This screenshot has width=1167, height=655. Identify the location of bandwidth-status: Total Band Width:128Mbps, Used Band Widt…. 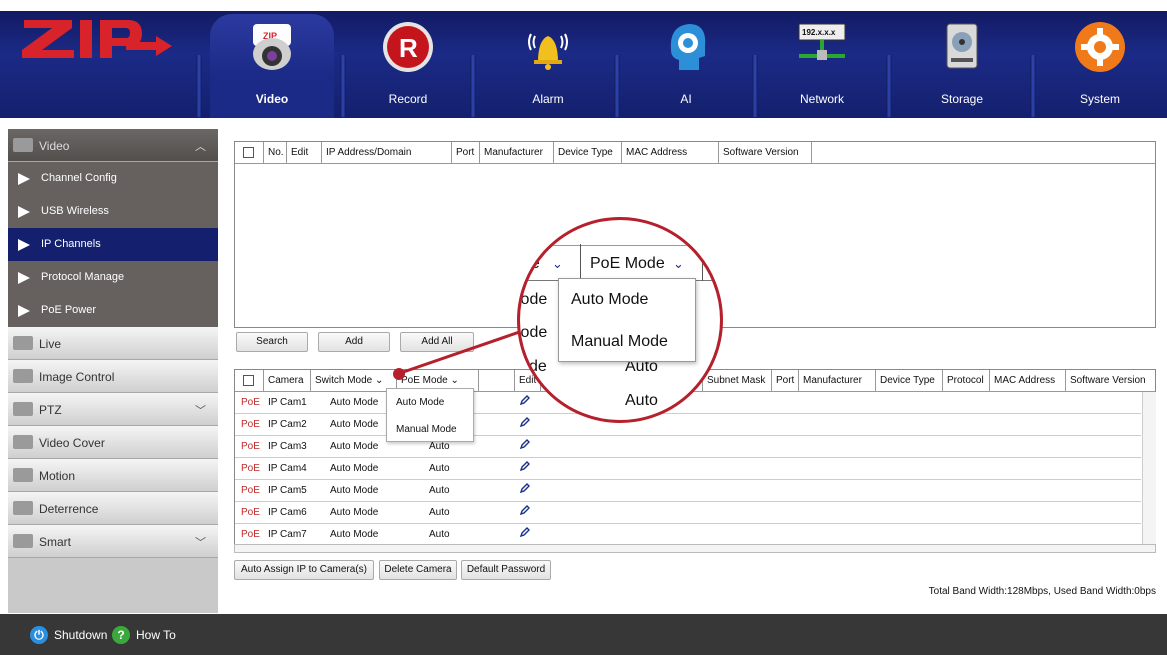
(1042, 591).